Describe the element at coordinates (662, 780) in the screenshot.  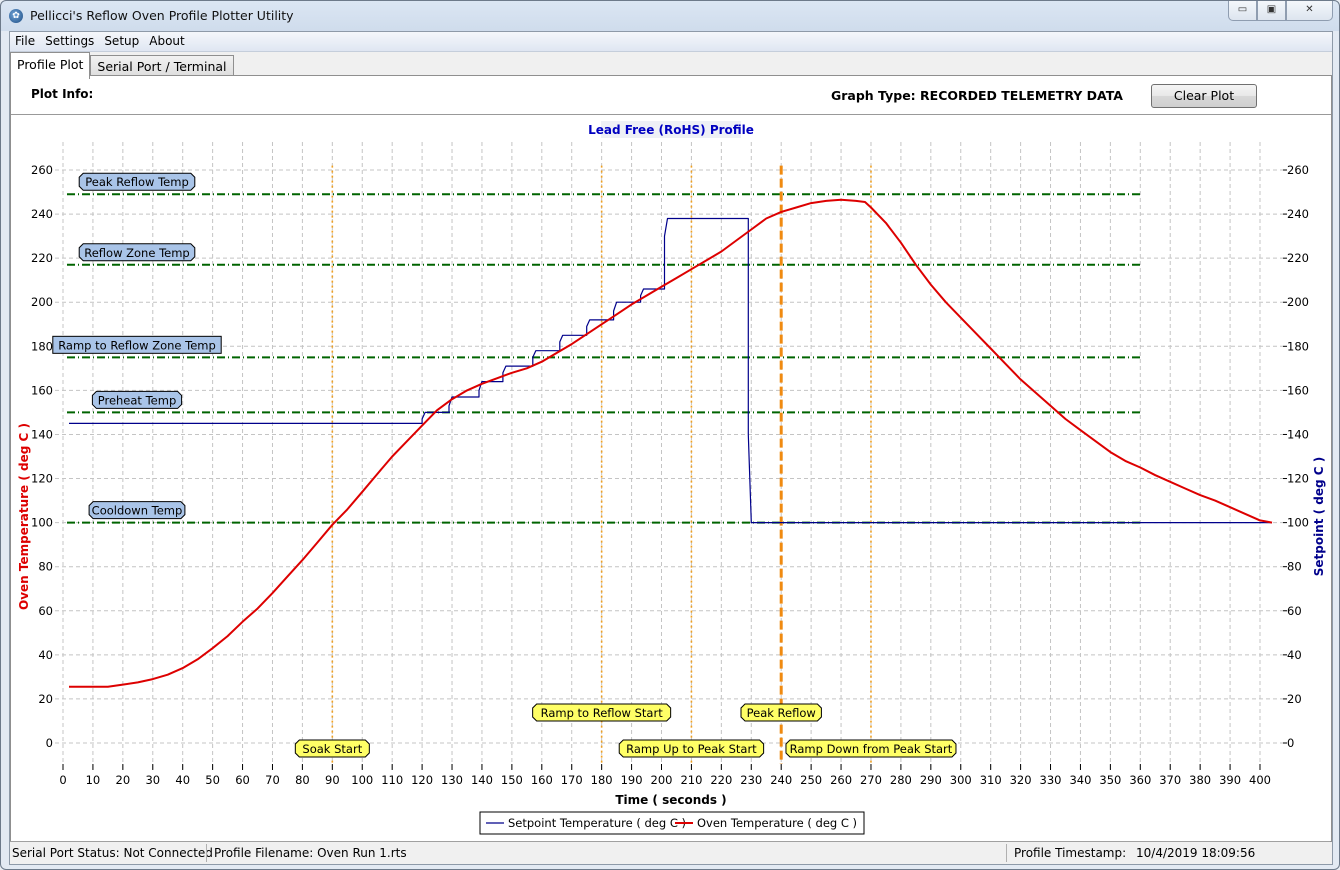
I see `x-tick-label: 200` at that location.